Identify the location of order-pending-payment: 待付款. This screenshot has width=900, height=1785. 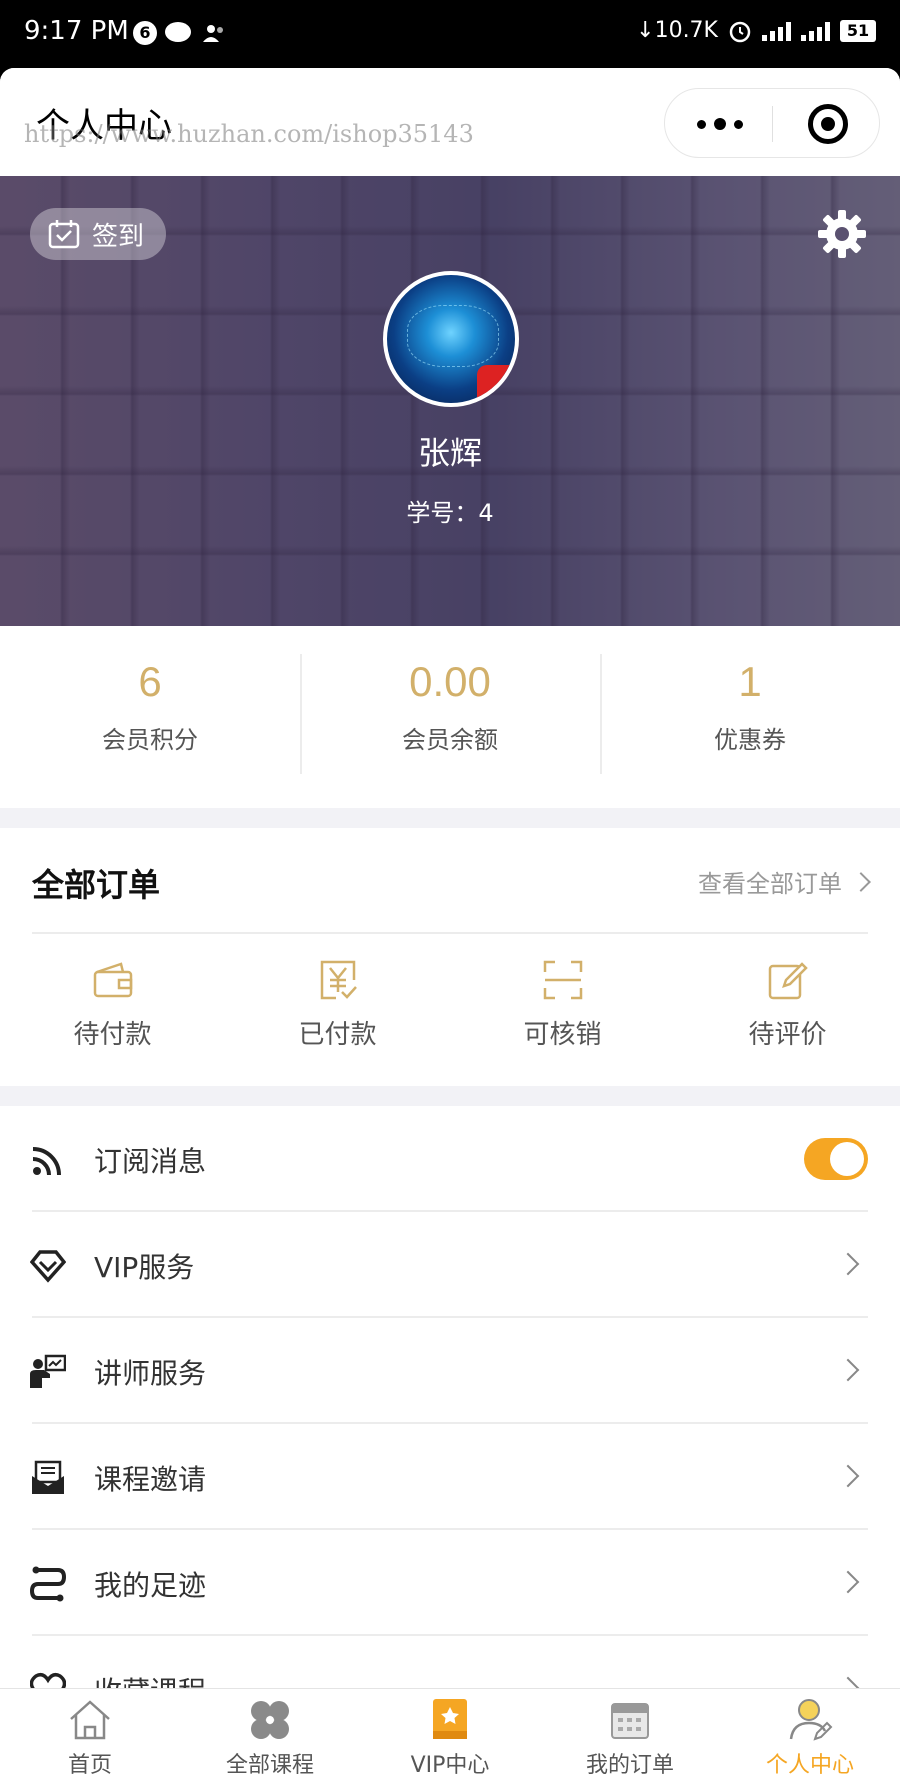
(112, 1004).